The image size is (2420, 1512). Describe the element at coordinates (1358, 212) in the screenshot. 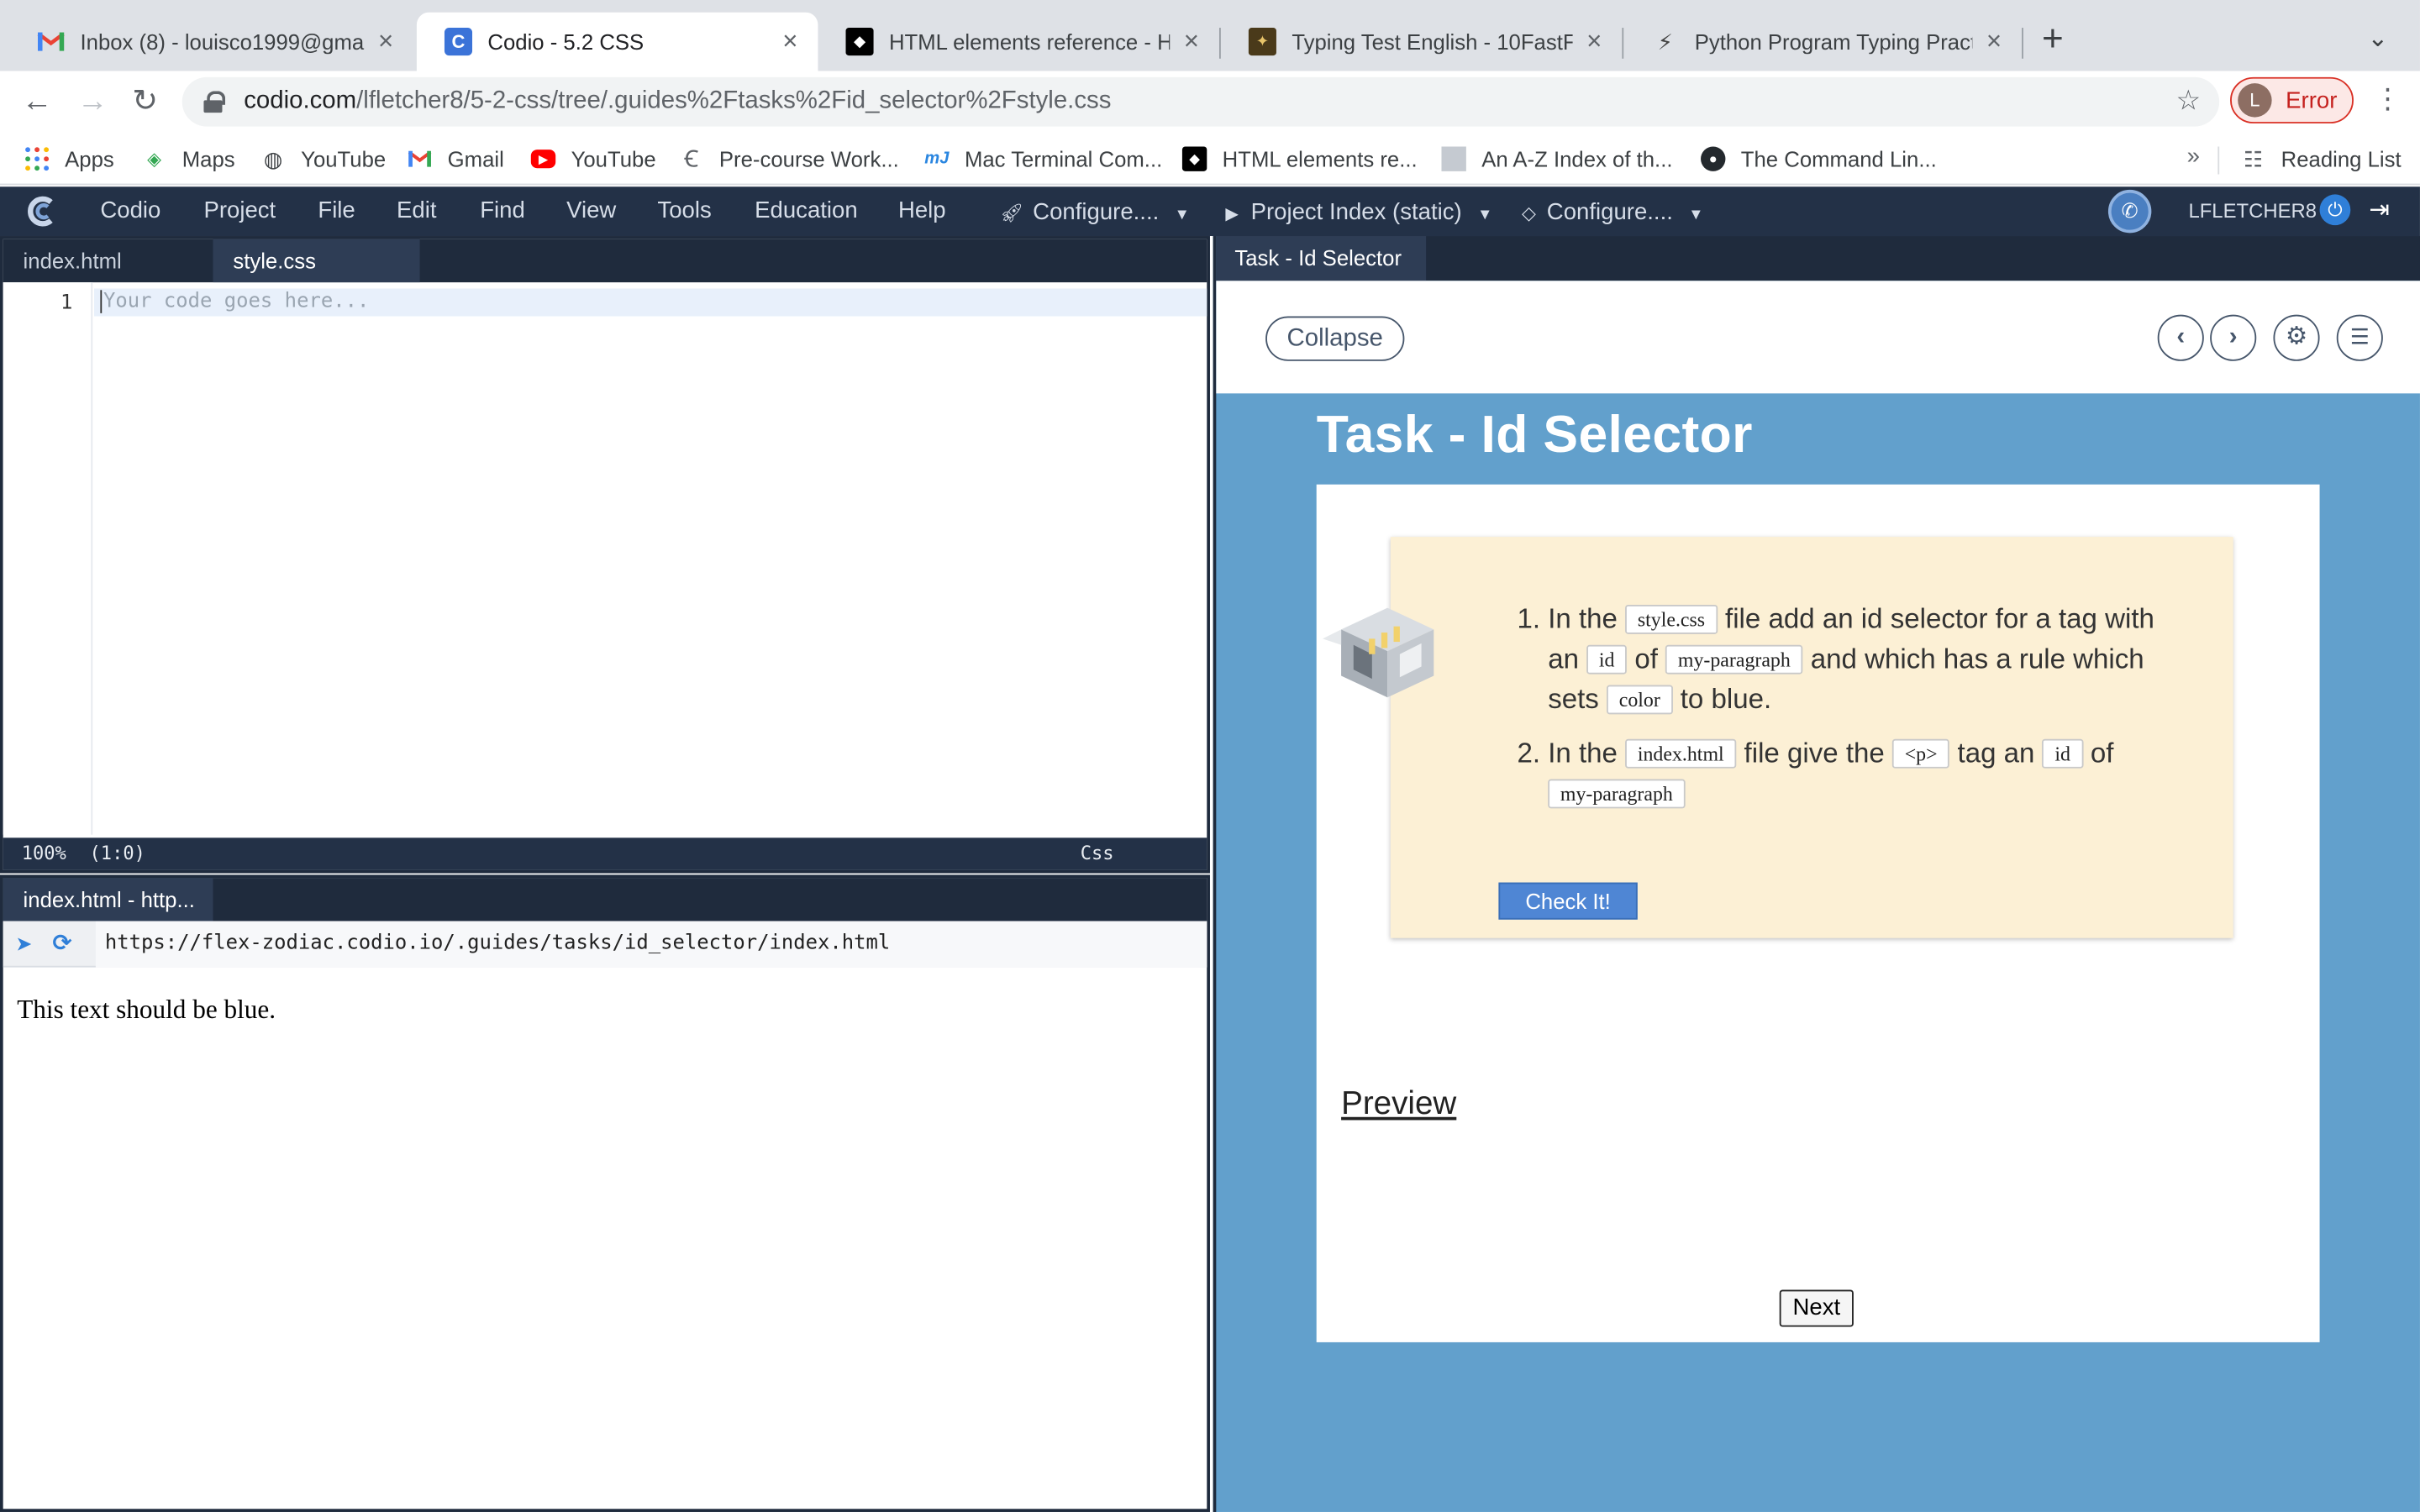

I see `project-index-dropdown: ▶ Project Index (static) ▼` at that location.